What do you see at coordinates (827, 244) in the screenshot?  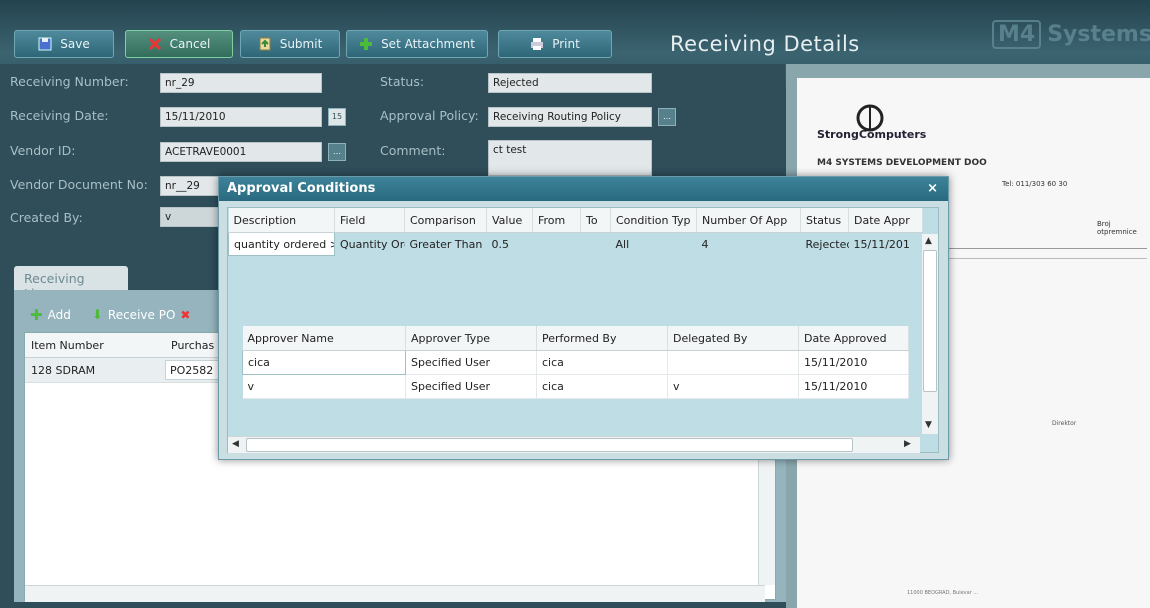 I see `cell: Rejected` at bounding box center [827, 244].